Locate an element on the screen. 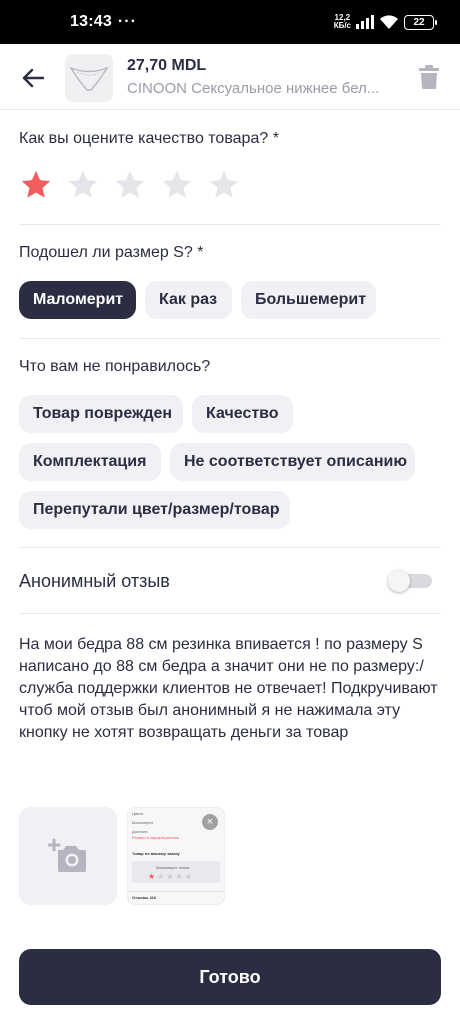 This screenshot has width=460, height=1024. remove-photo-button: × is located at coordinates (210, 822).